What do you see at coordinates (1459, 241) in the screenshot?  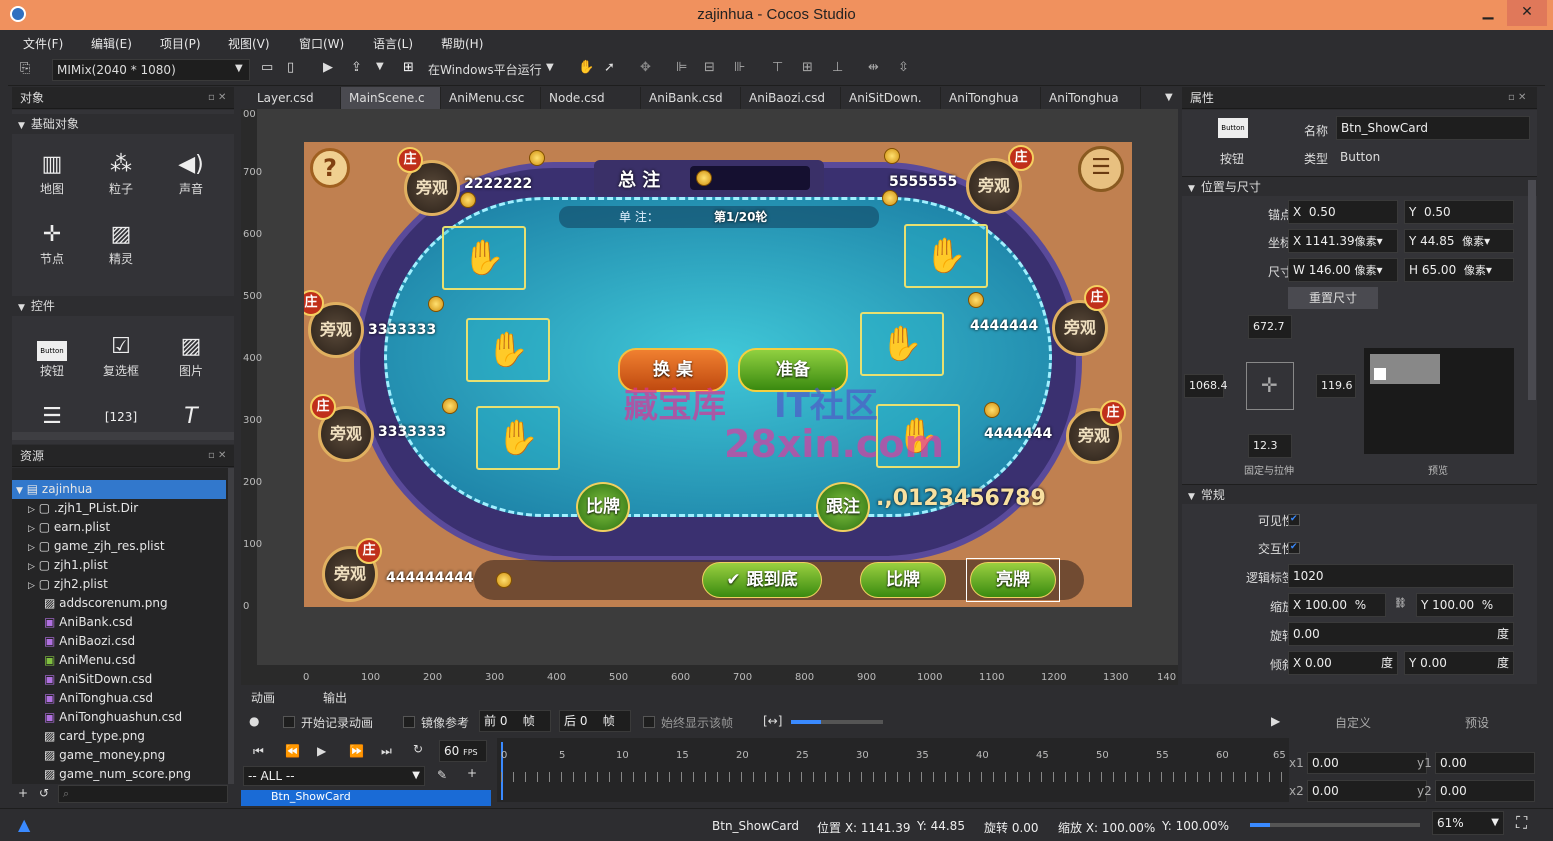 I see `position-y-field: Y 44.85 像素▾` at bounding box center [1459, 241].